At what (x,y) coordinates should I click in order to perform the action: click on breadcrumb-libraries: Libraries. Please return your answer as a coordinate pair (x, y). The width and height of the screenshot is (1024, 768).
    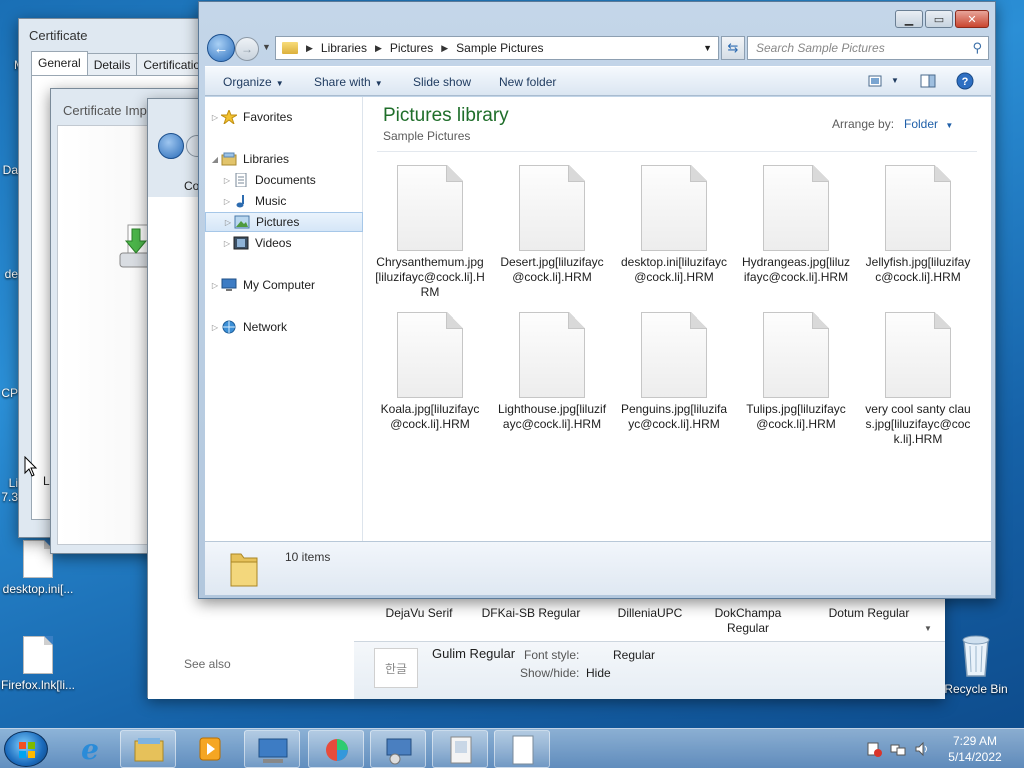
    Looking at the image, I should click on (344, 48).